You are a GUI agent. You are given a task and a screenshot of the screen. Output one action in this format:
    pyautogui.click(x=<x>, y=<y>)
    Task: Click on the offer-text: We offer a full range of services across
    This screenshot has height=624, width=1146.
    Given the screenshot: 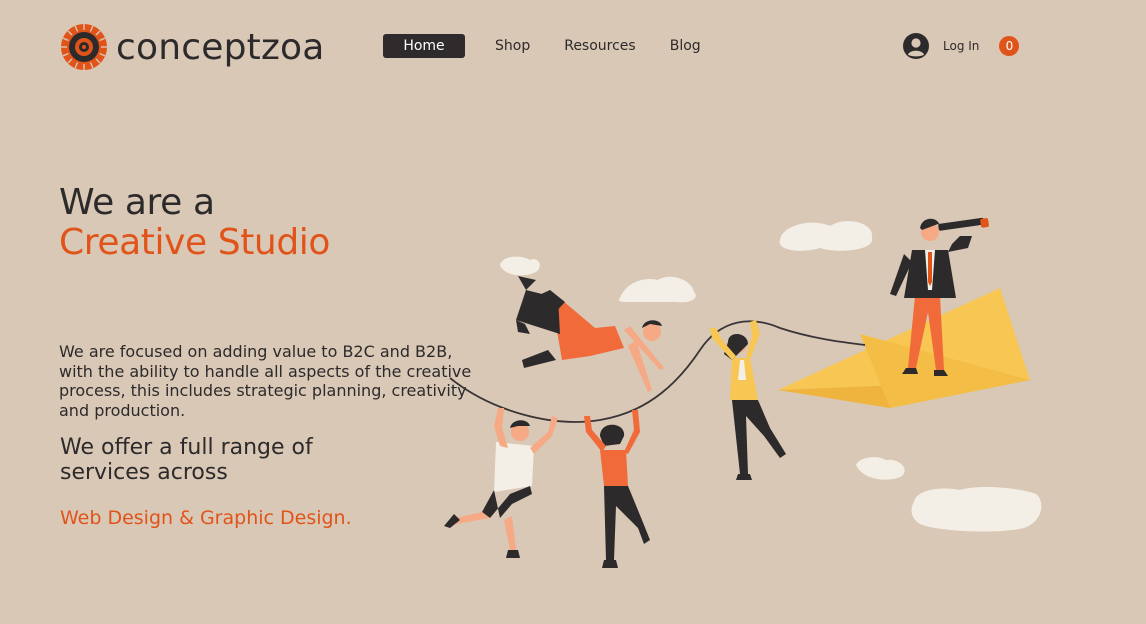 What is the action you would take?
    pyautogui.click(x=186, y=460)
    